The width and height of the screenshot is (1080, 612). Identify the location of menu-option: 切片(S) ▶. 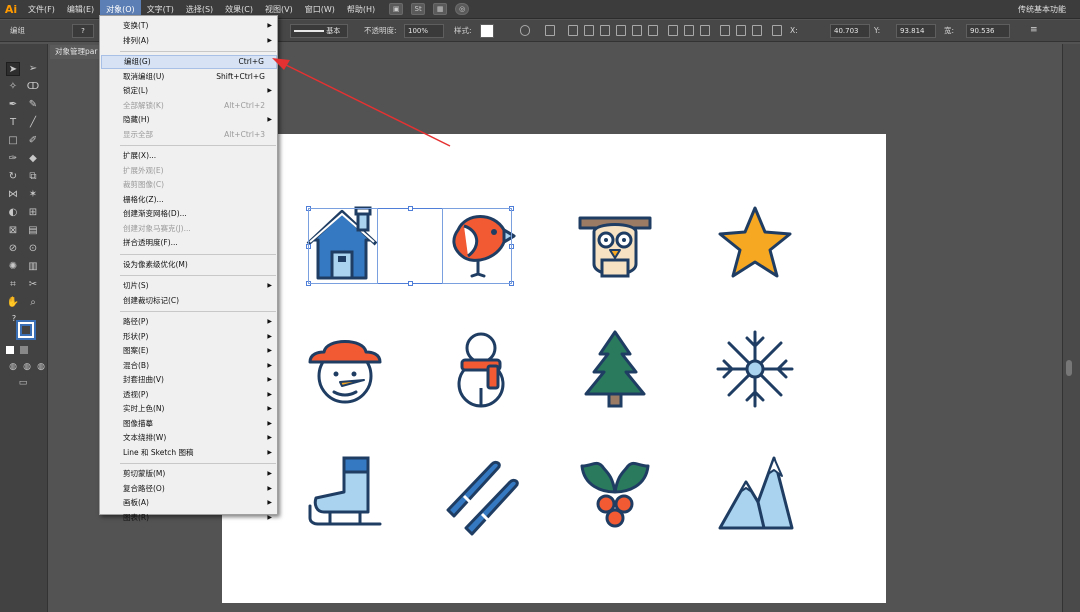
(189, 286).